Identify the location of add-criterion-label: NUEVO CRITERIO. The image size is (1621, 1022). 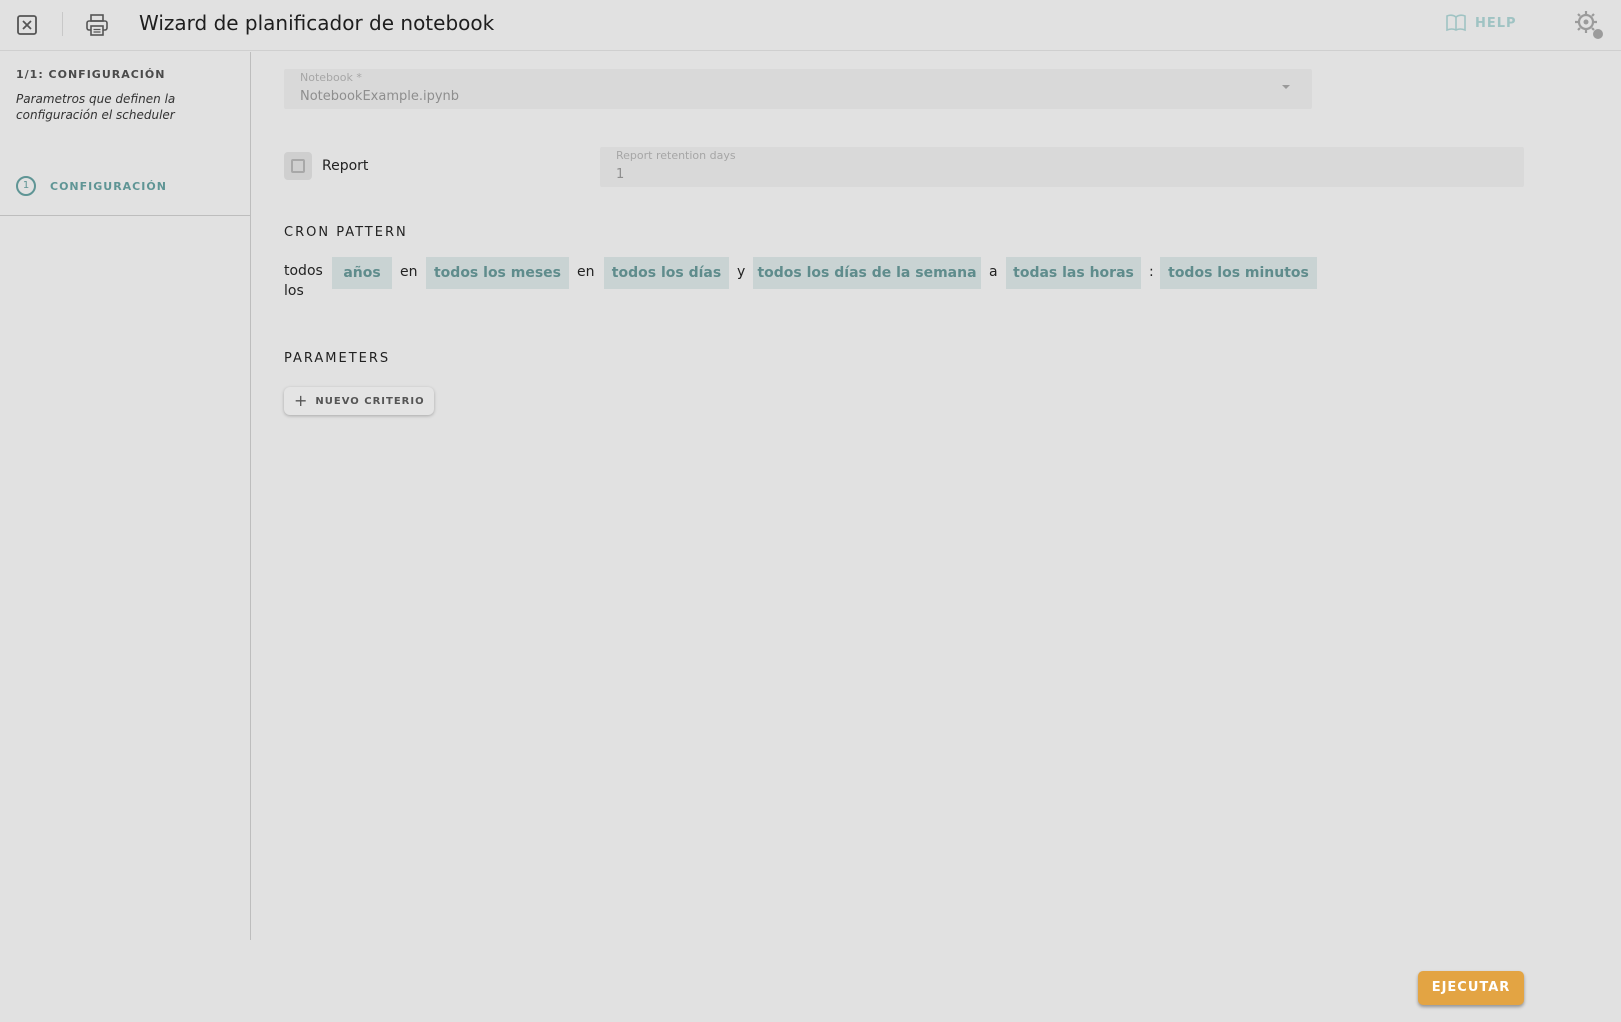
(370, 401).